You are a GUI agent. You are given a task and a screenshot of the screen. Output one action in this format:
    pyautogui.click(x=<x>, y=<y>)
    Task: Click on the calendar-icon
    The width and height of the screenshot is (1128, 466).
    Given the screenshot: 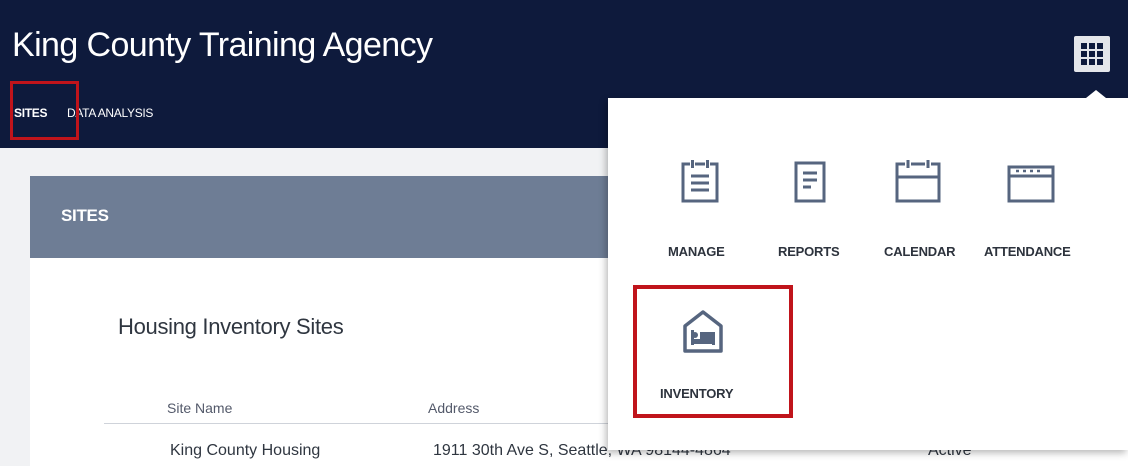 What is the action you would take?
    pyautogui.click(x=918, y=181)
    